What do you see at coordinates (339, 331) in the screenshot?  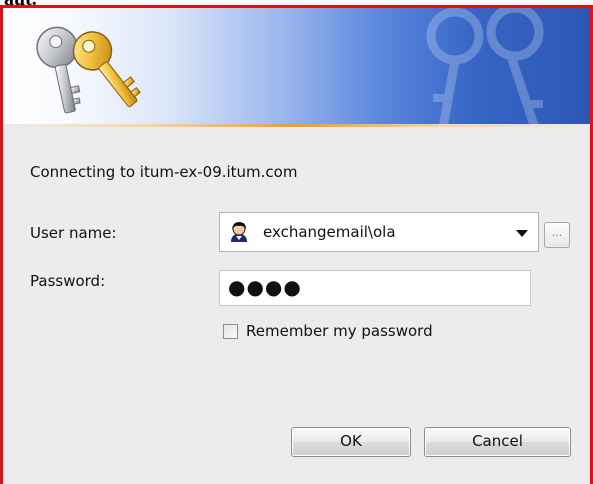 I see `remember-password-label: Remember my password` at bounding box center [339, 331].